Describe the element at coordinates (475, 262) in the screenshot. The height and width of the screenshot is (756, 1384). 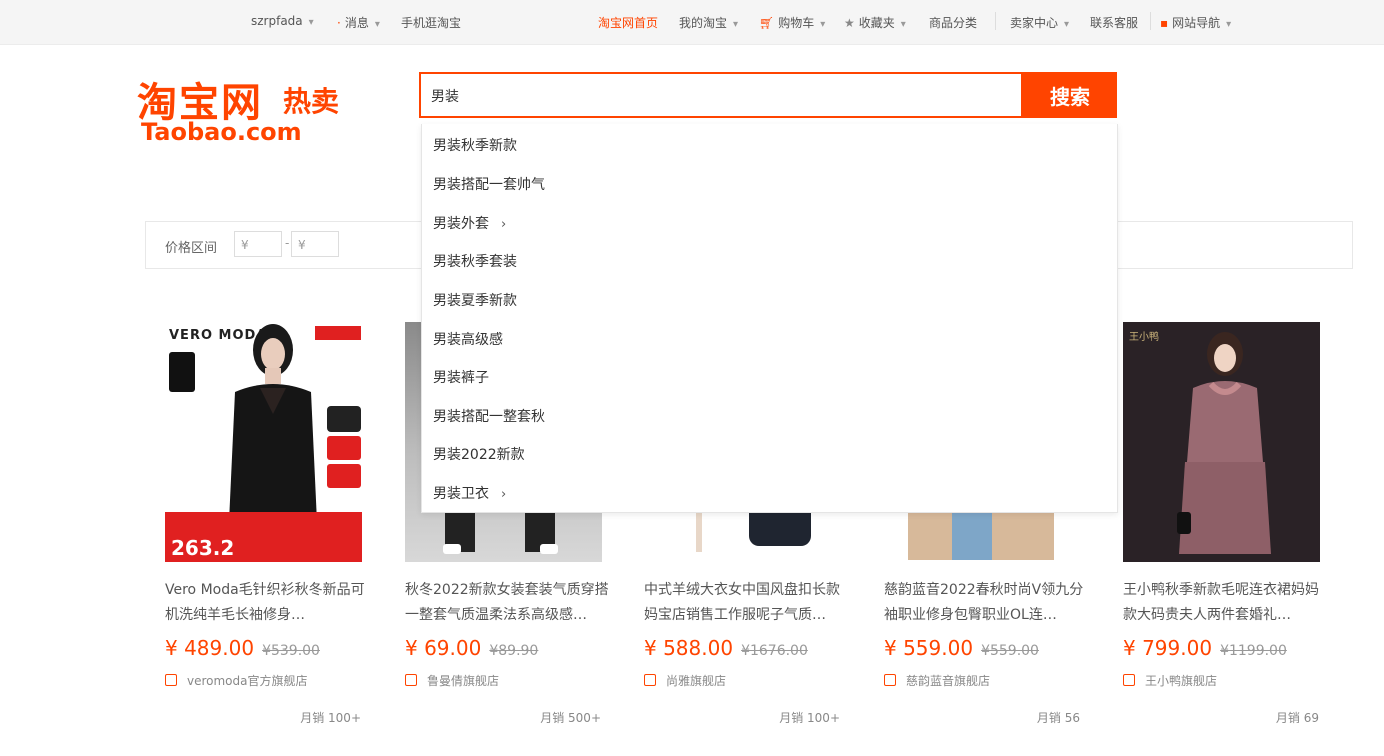
I see `suggestion-text: 男装秋季套装` at that location.